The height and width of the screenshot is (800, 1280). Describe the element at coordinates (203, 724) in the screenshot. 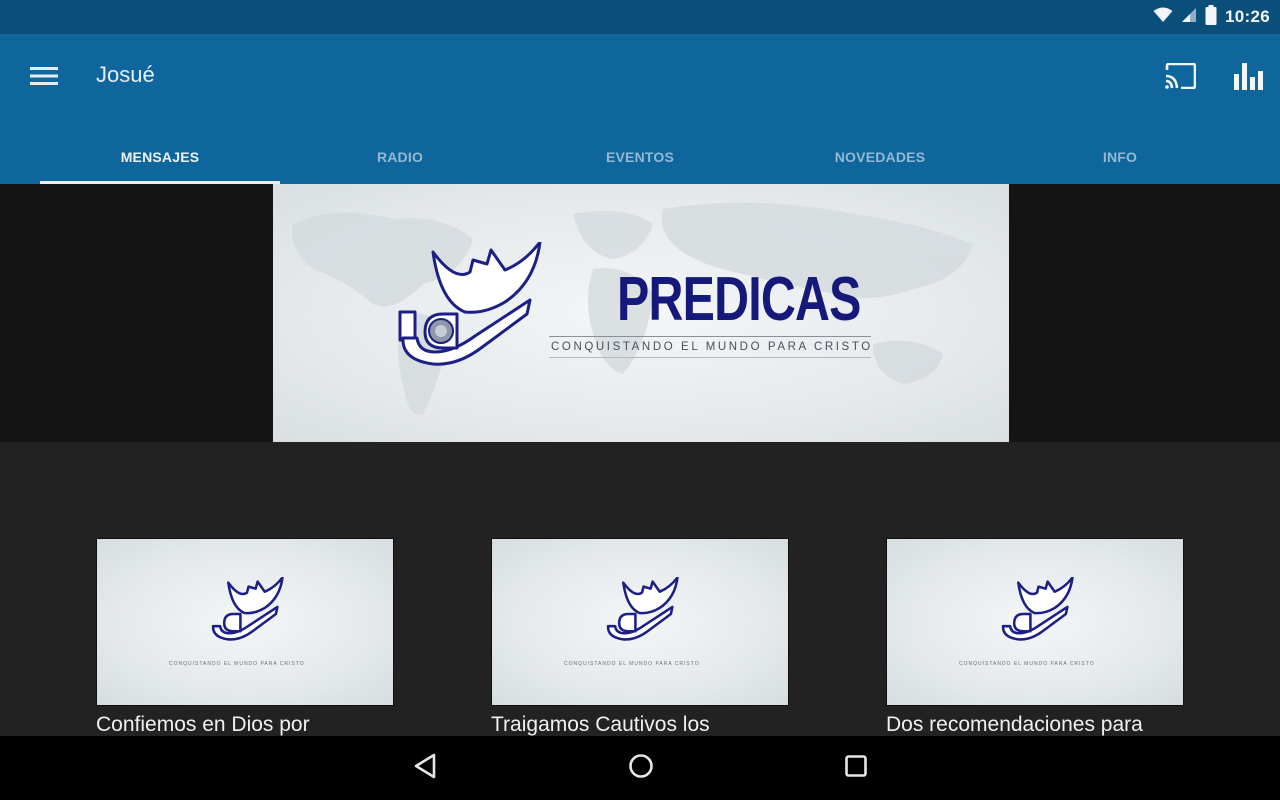

I see `message-title: Confiemos en Dios por` at that location.